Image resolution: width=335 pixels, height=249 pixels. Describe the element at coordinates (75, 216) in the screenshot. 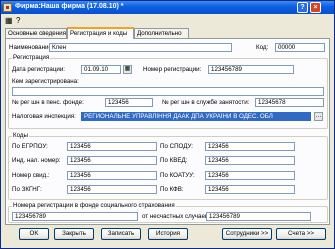

I see `social-insurance-field: 123456789` at that location.